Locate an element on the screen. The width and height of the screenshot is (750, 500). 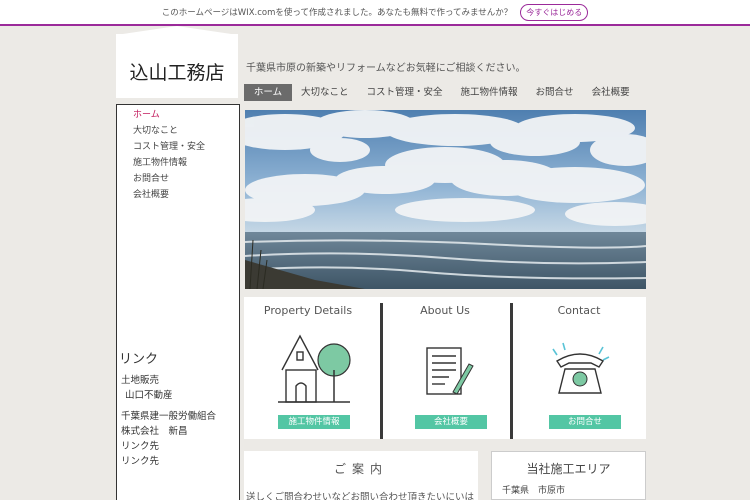
wix-start-button: 今すぐはじめる is located at coordinates (554, 12).